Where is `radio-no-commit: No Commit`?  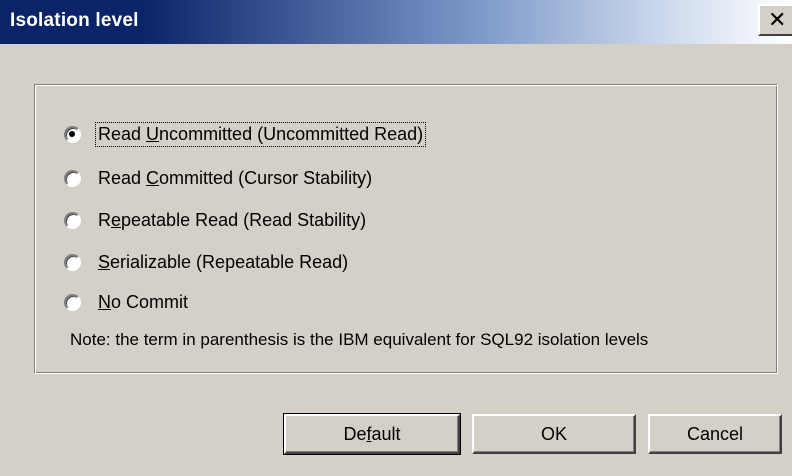
radio-no-commit: No Commit is located at coordinates (127, 302).